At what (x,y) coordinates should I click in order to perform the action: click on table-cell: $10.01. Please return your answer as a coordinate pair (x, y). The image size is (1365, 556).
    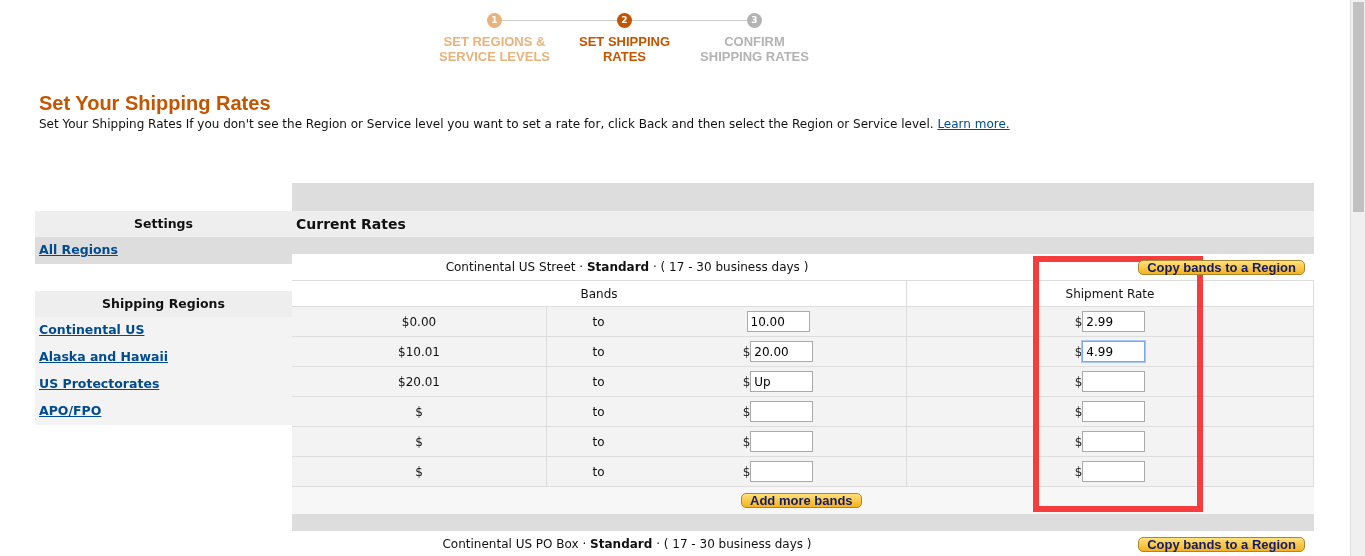
    Looking at the image, I should click on (419, 352).